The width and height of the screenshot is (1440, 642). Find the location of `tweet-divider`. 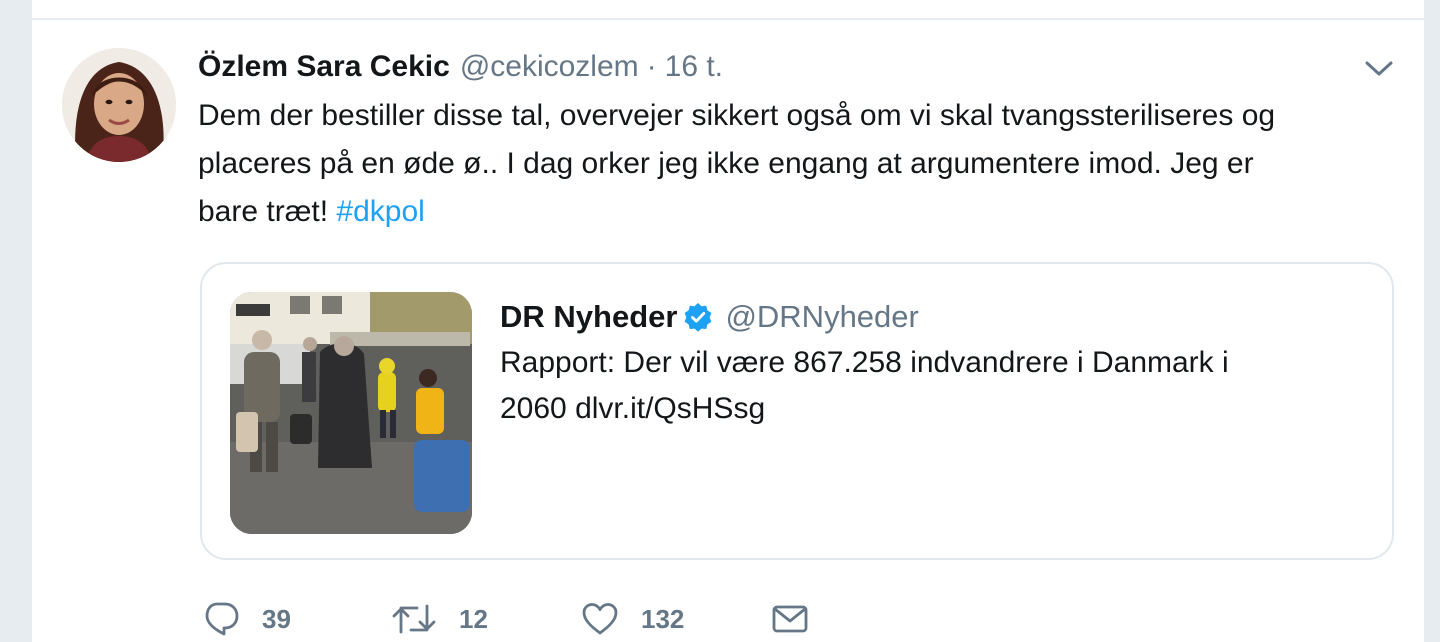

tweet-divider is located at coordinates (728, 19).